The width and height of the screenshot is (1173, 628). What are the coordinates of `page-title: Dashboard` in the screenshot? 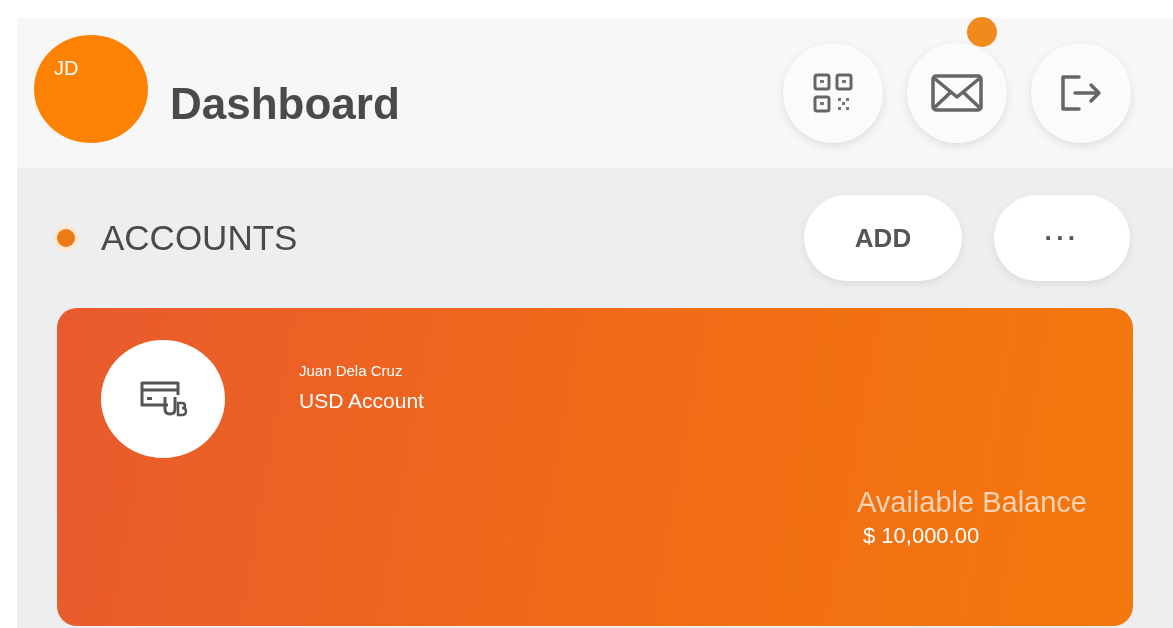 It's located at (285, 104).